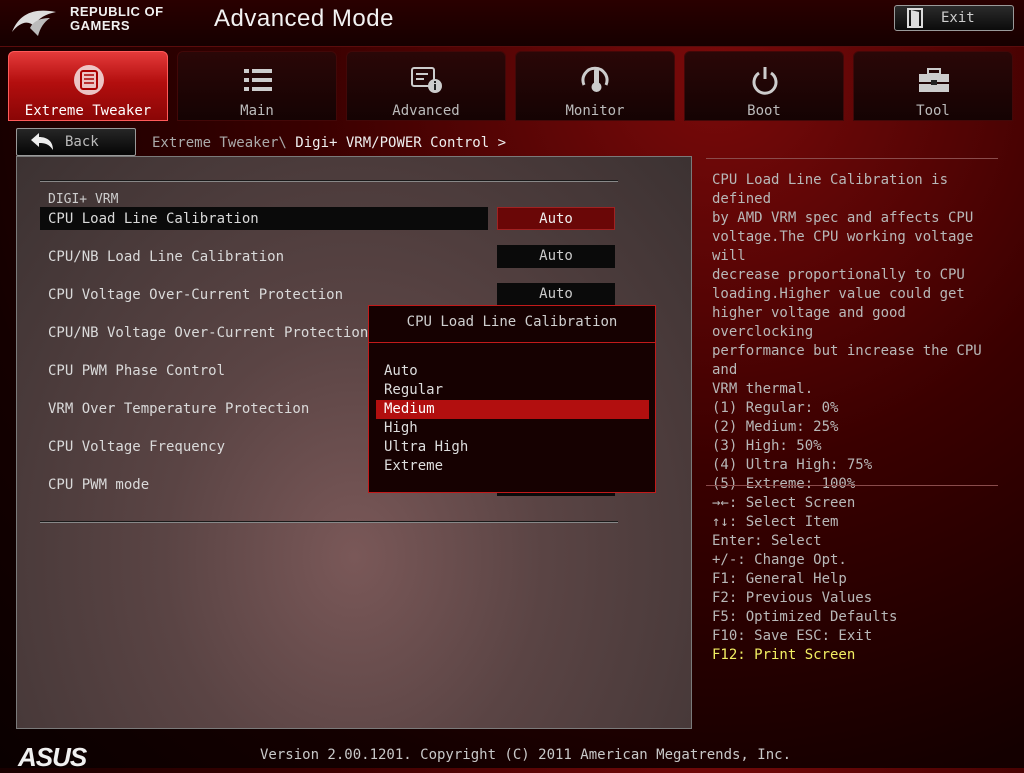  What do you see at coordinates (42, 141) in the screenshot?
I see `back-arrow-icon` at bounding box center [42, 141].